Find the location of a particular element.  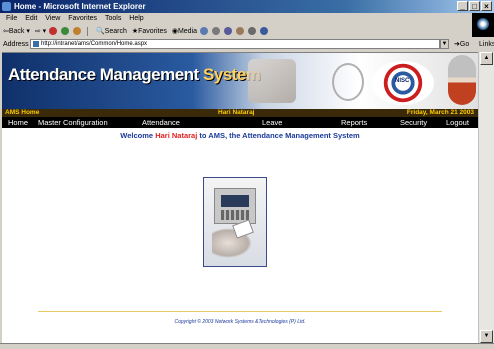

ie-logo-icon is located at coordinates (6, 6).